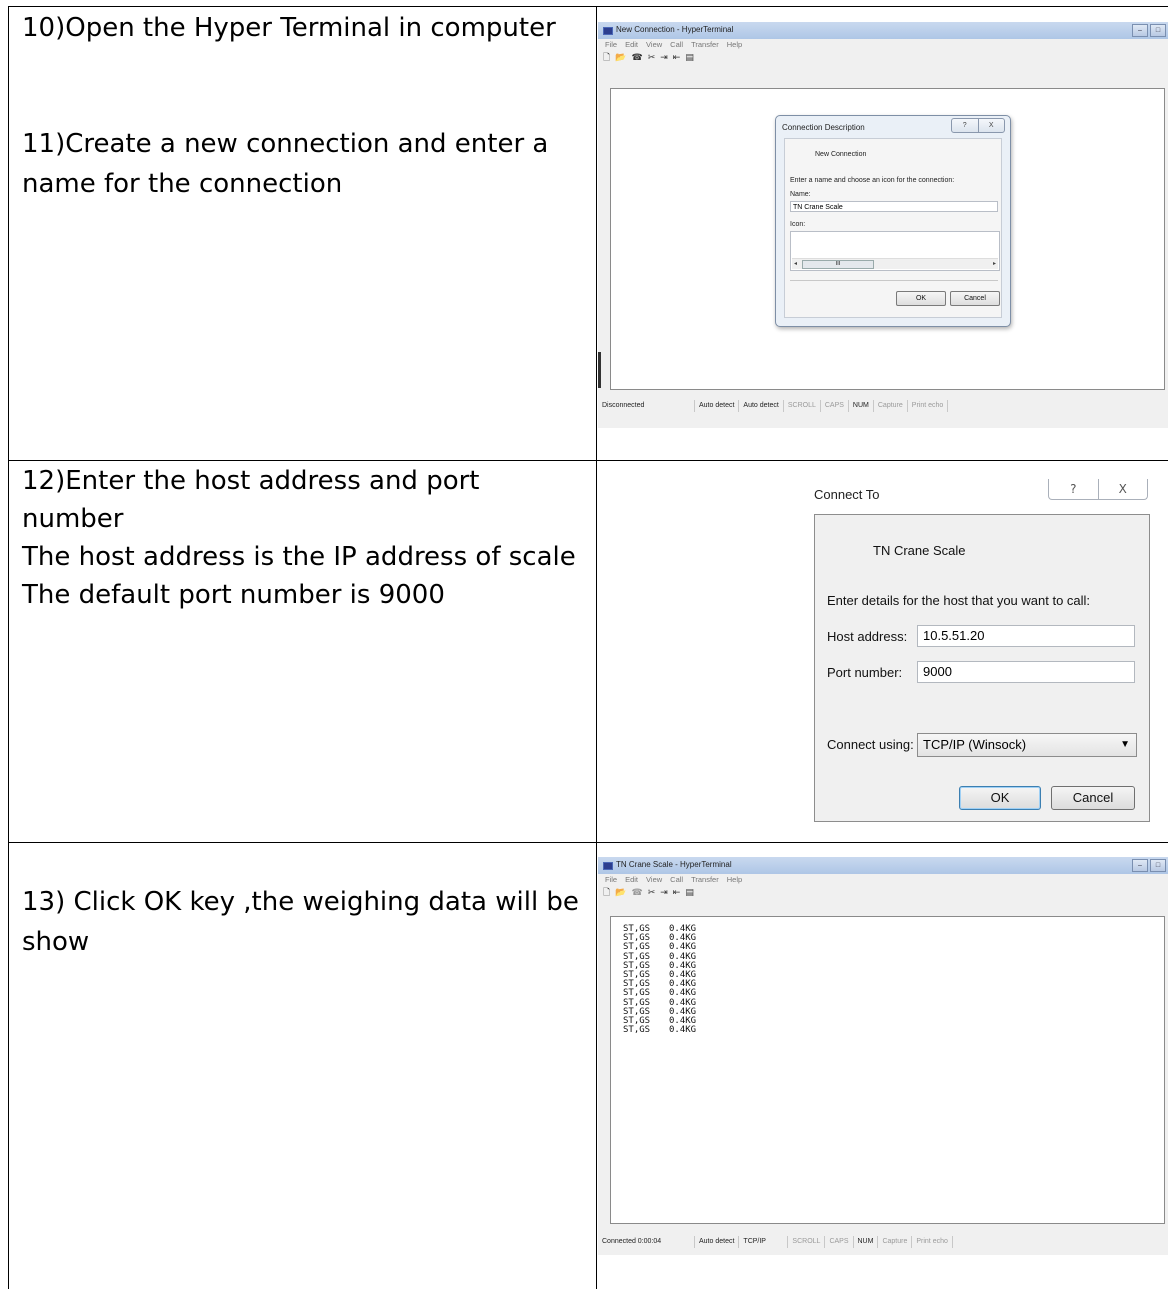 This screenshot has width=1168, height=1289. Describe the element at coordinates (866, 1242) in the screenshot. I see `status-num: NUM` at that location.